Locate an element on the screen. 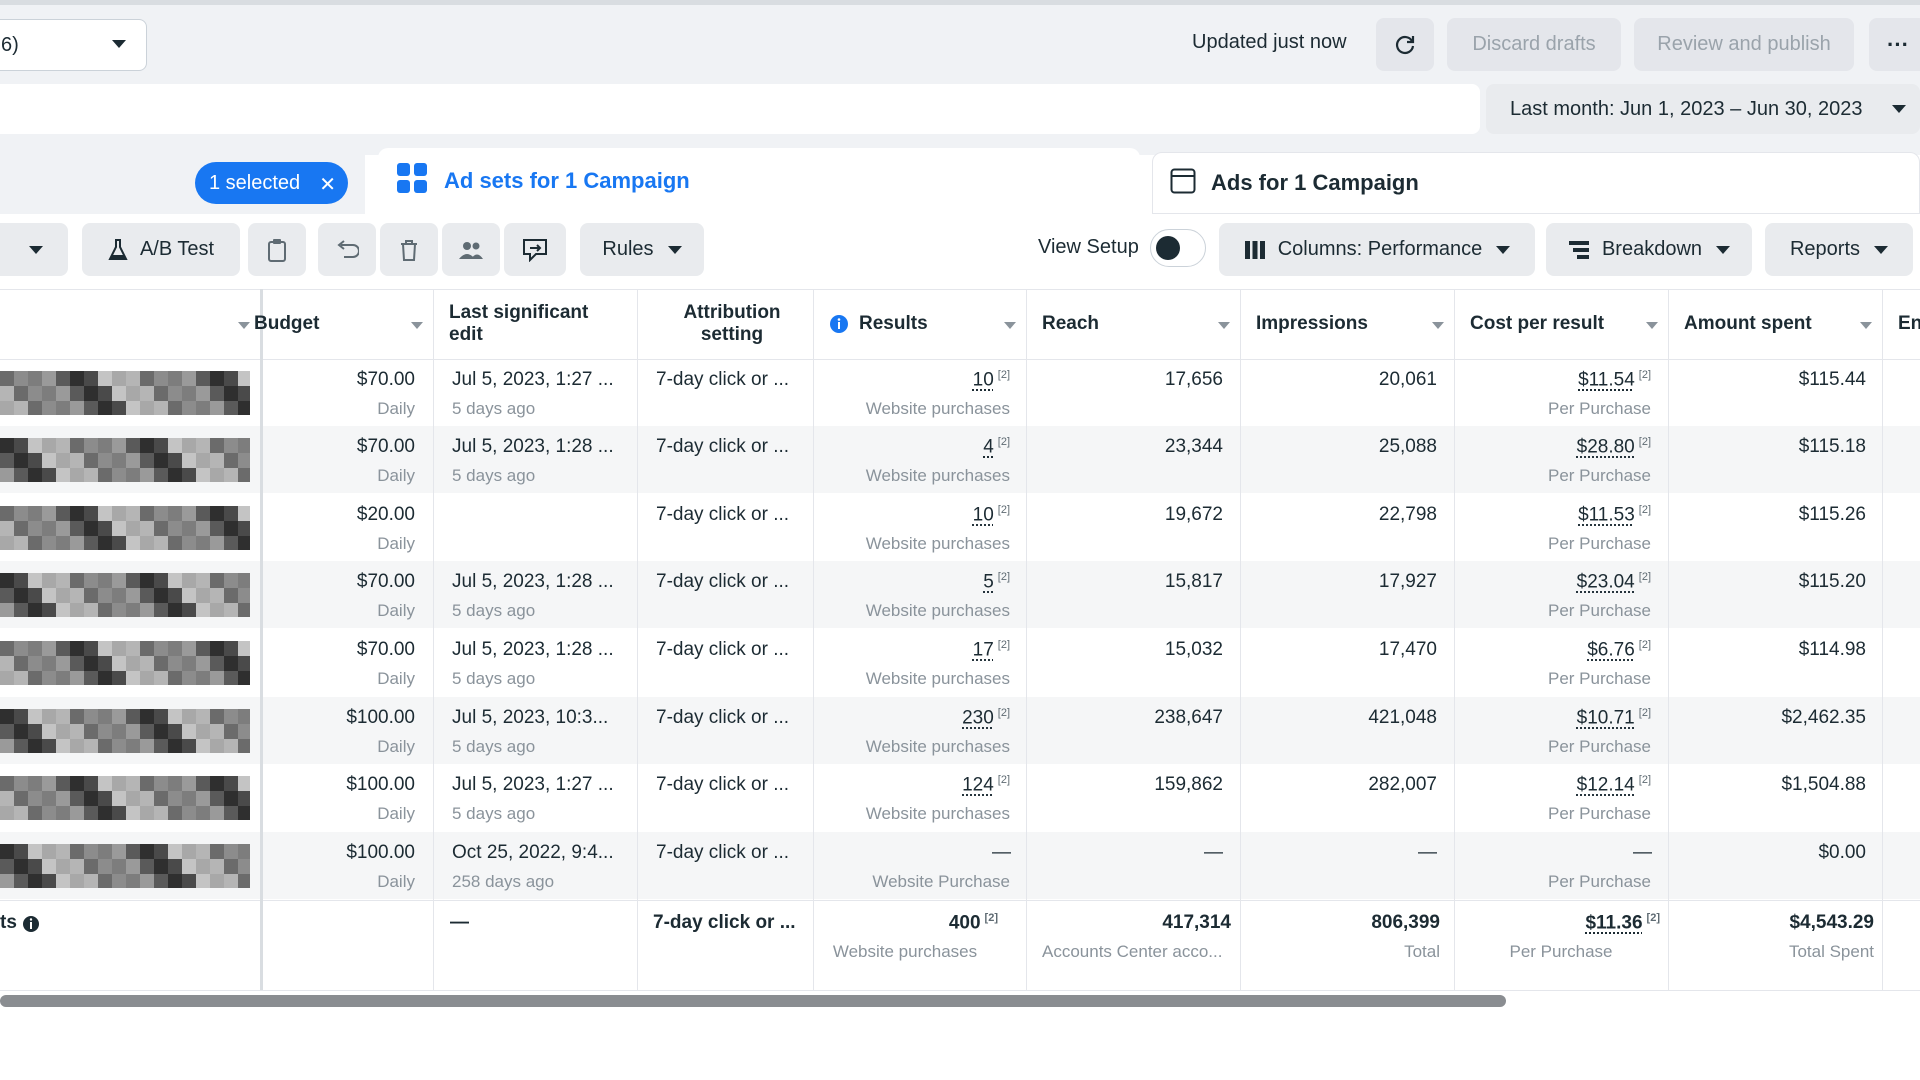  col-header-name is located at coordinates (130, 324).